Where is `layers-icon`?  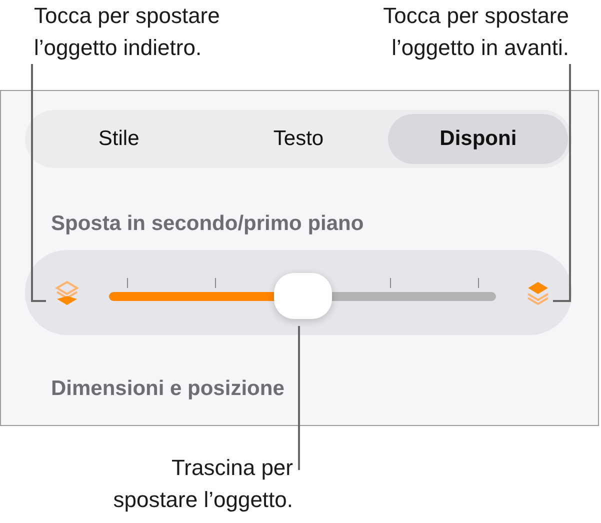 layers-icon is located at coordinates (67, 292).